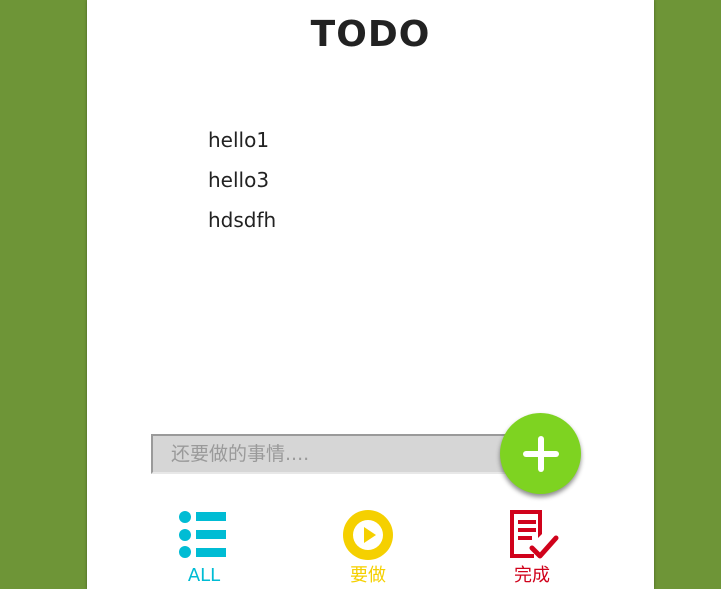 Image resolution: width=721 pixels, height=589 pixels. Describe the element at coordinates (534, 534) in the screenshot. I see `checklist-icon` at that location.